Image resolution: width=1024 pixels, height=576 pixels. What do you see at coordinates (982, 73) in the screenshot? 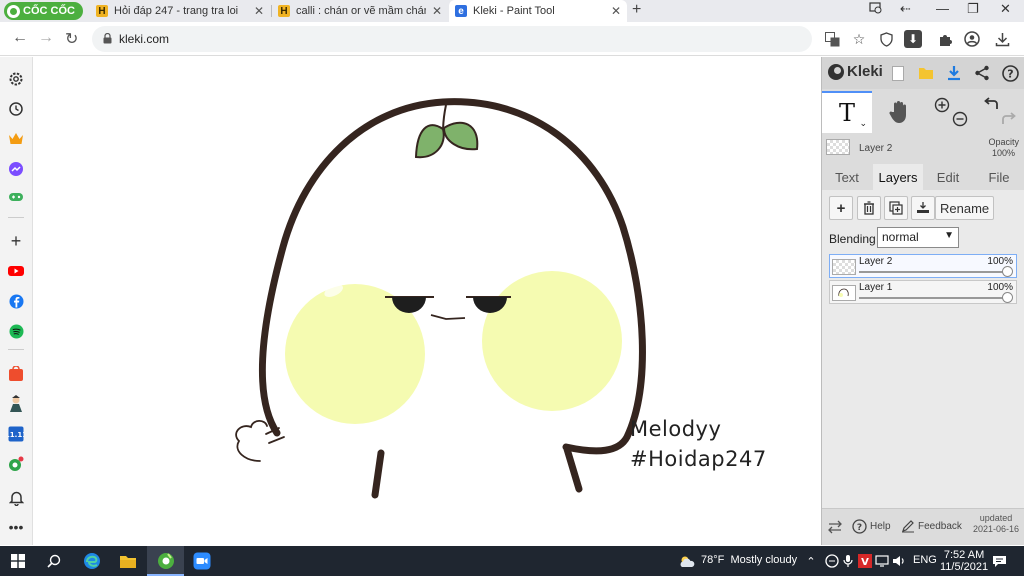
I see `share-icon` at bounding box center [982, 73].